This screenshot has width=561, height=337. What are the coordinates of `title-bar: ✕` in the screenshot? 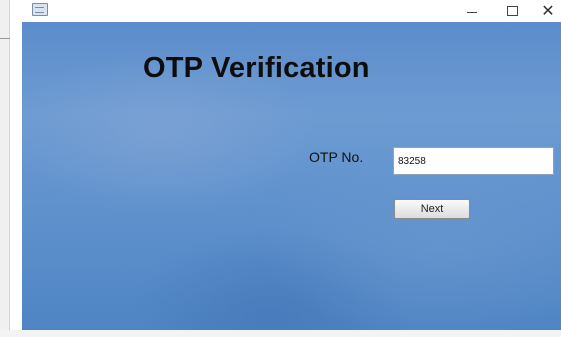 It's located at (285, 11).